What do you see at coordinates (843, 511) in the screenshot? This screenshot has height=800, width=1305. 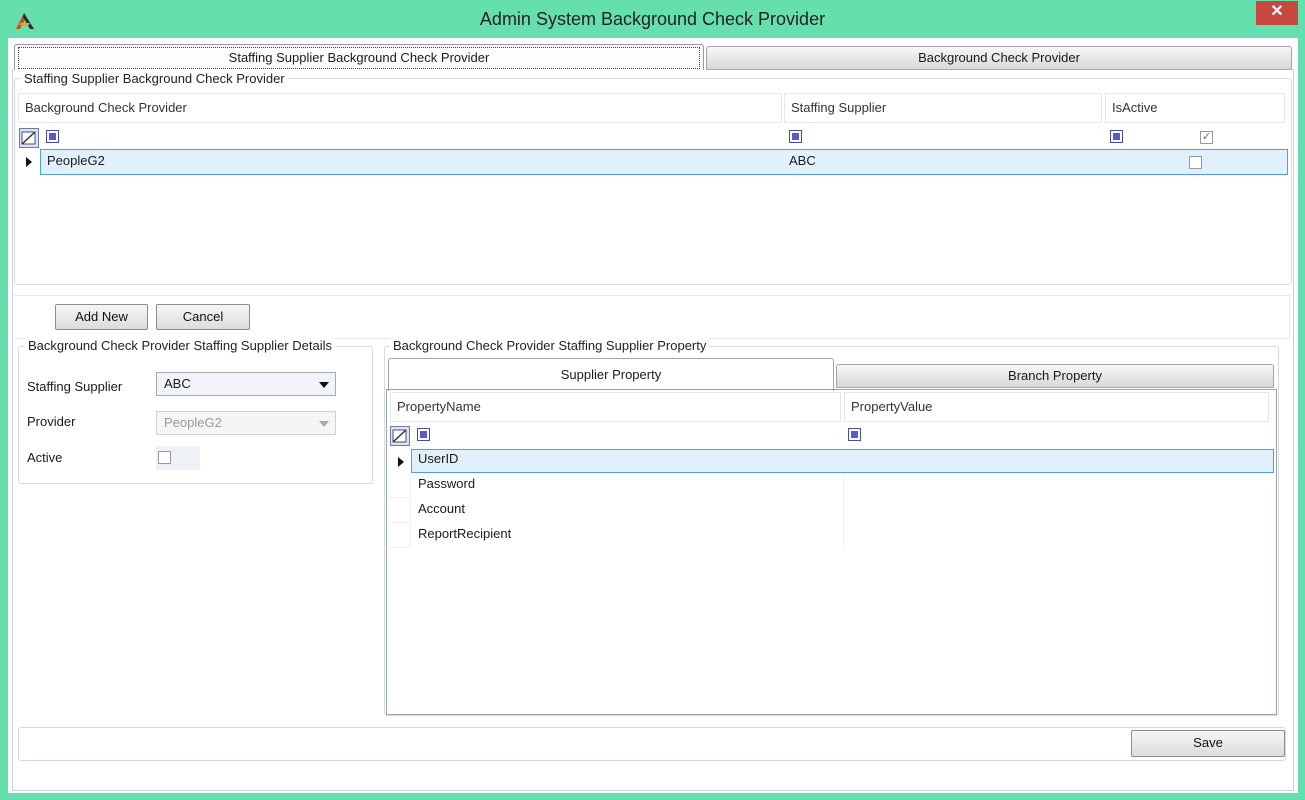 I see `column-divider` at bounding box center [843, 511].